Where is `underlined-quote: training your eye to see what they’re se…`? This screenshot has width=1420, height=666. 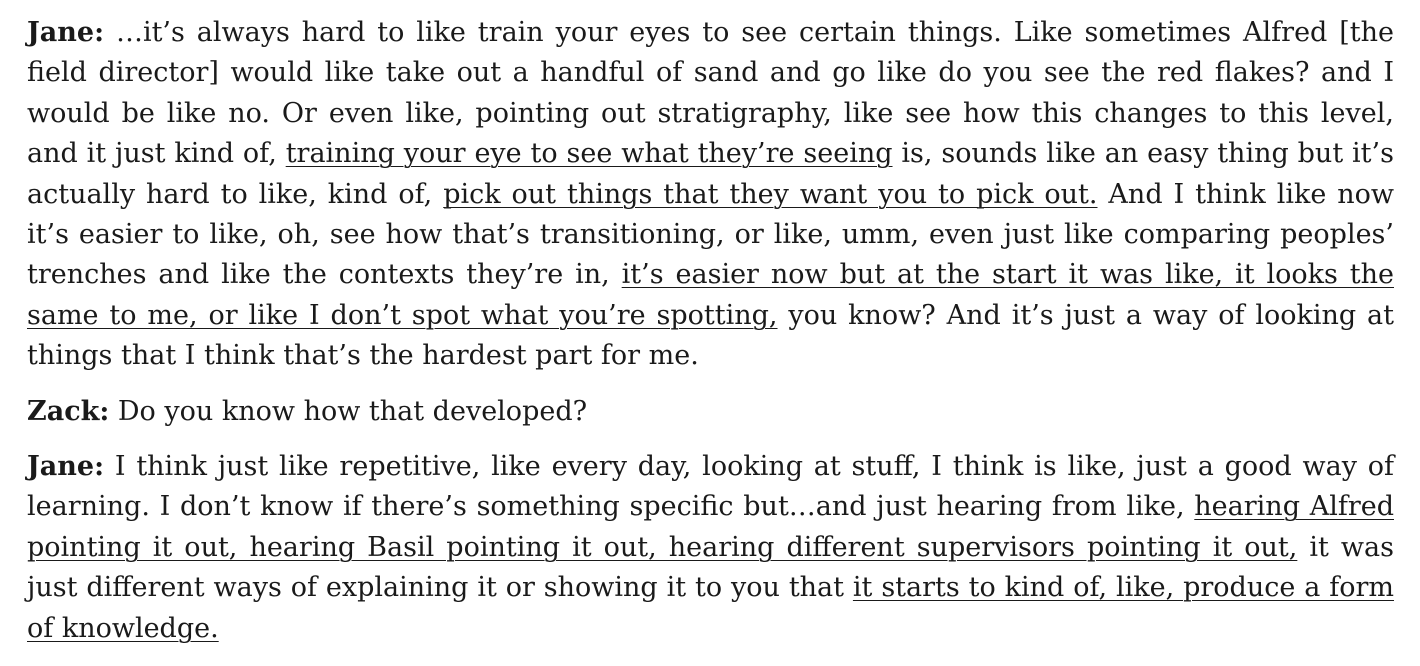 underlined-quote: training your eye to see what they’re se… is located at coordinates (589, 154).